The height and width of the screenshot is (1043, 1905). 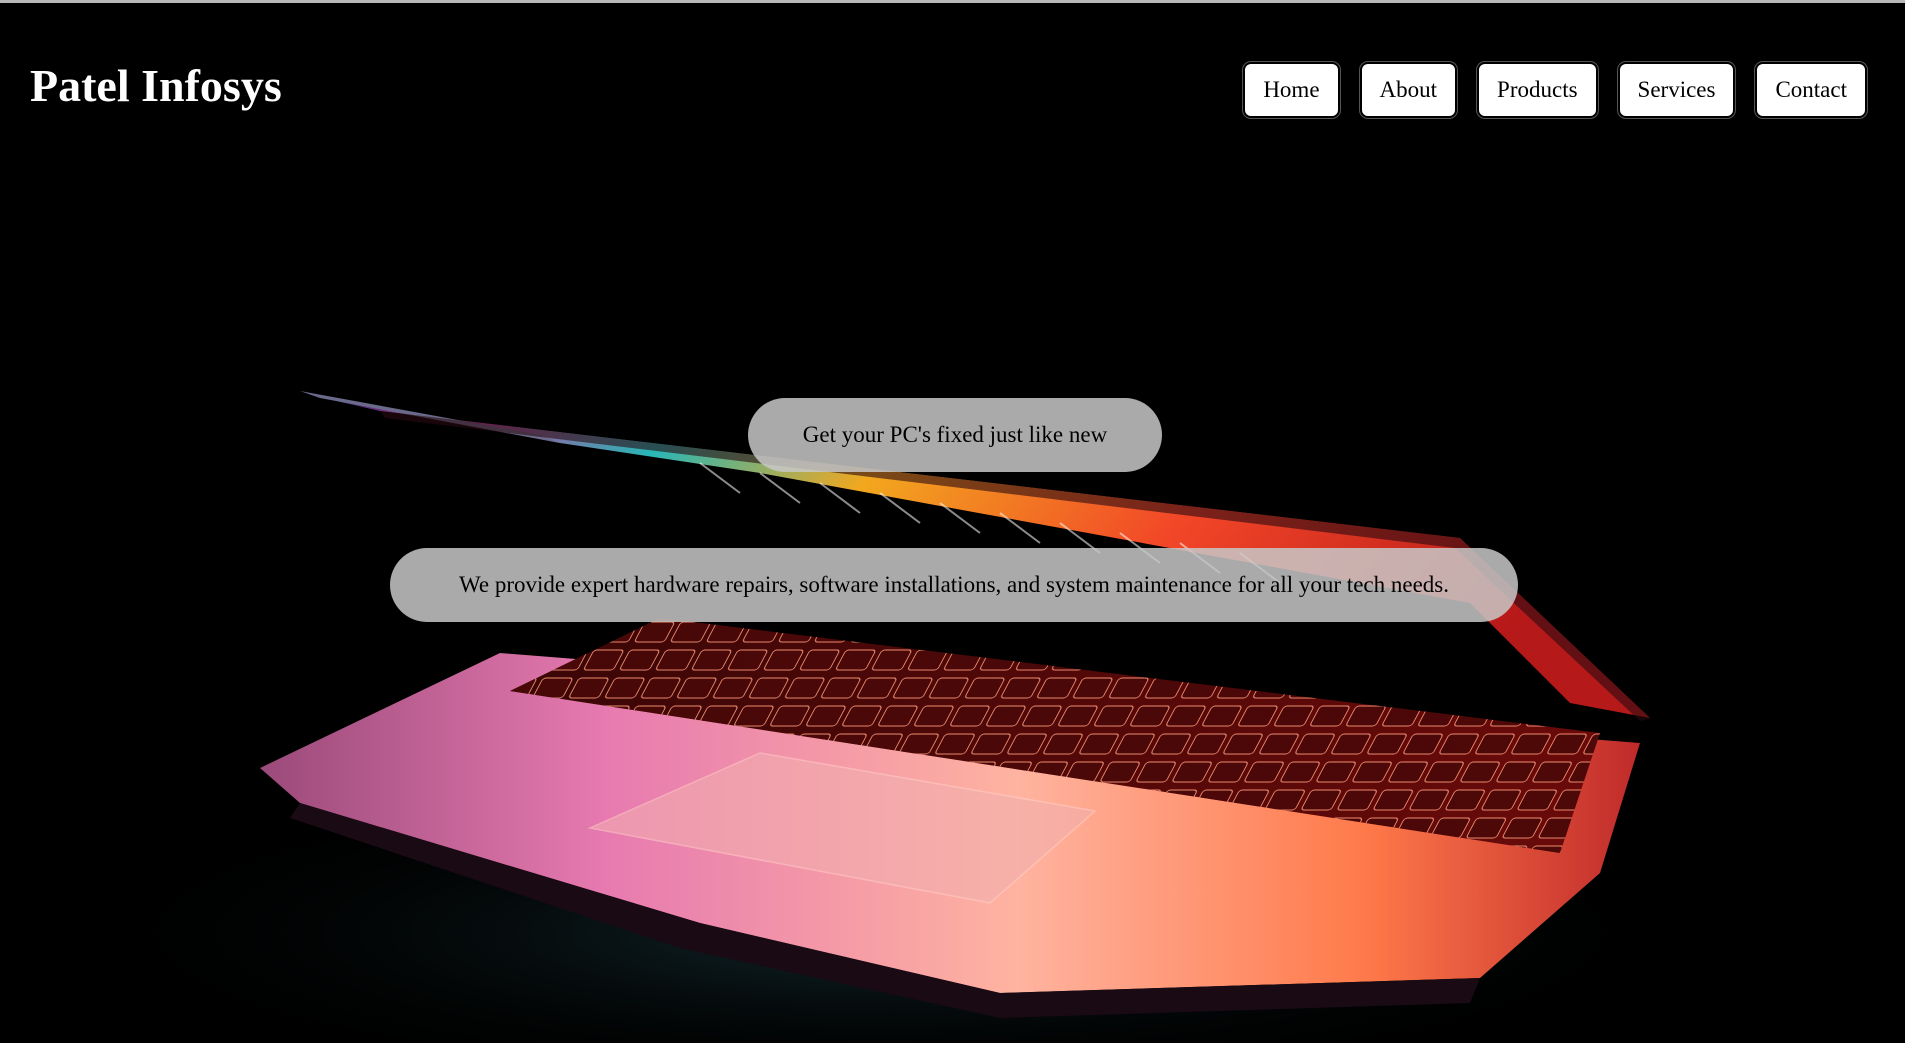 I want to click on nav-contact-button: Contact, so click(x=1811, y=90).